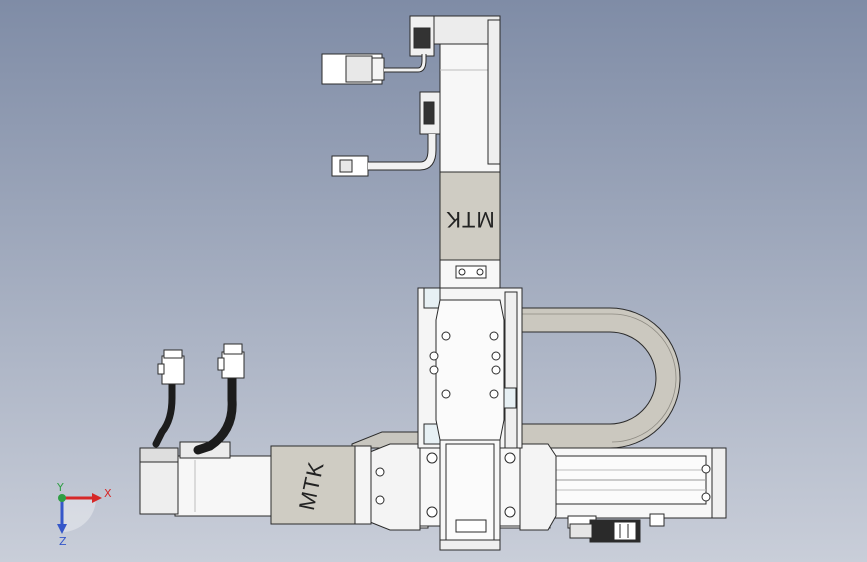  What do you see at coordinates (466, 94) in the screenshot?
I see `vertical-motor` at bounding box center [466, 94].